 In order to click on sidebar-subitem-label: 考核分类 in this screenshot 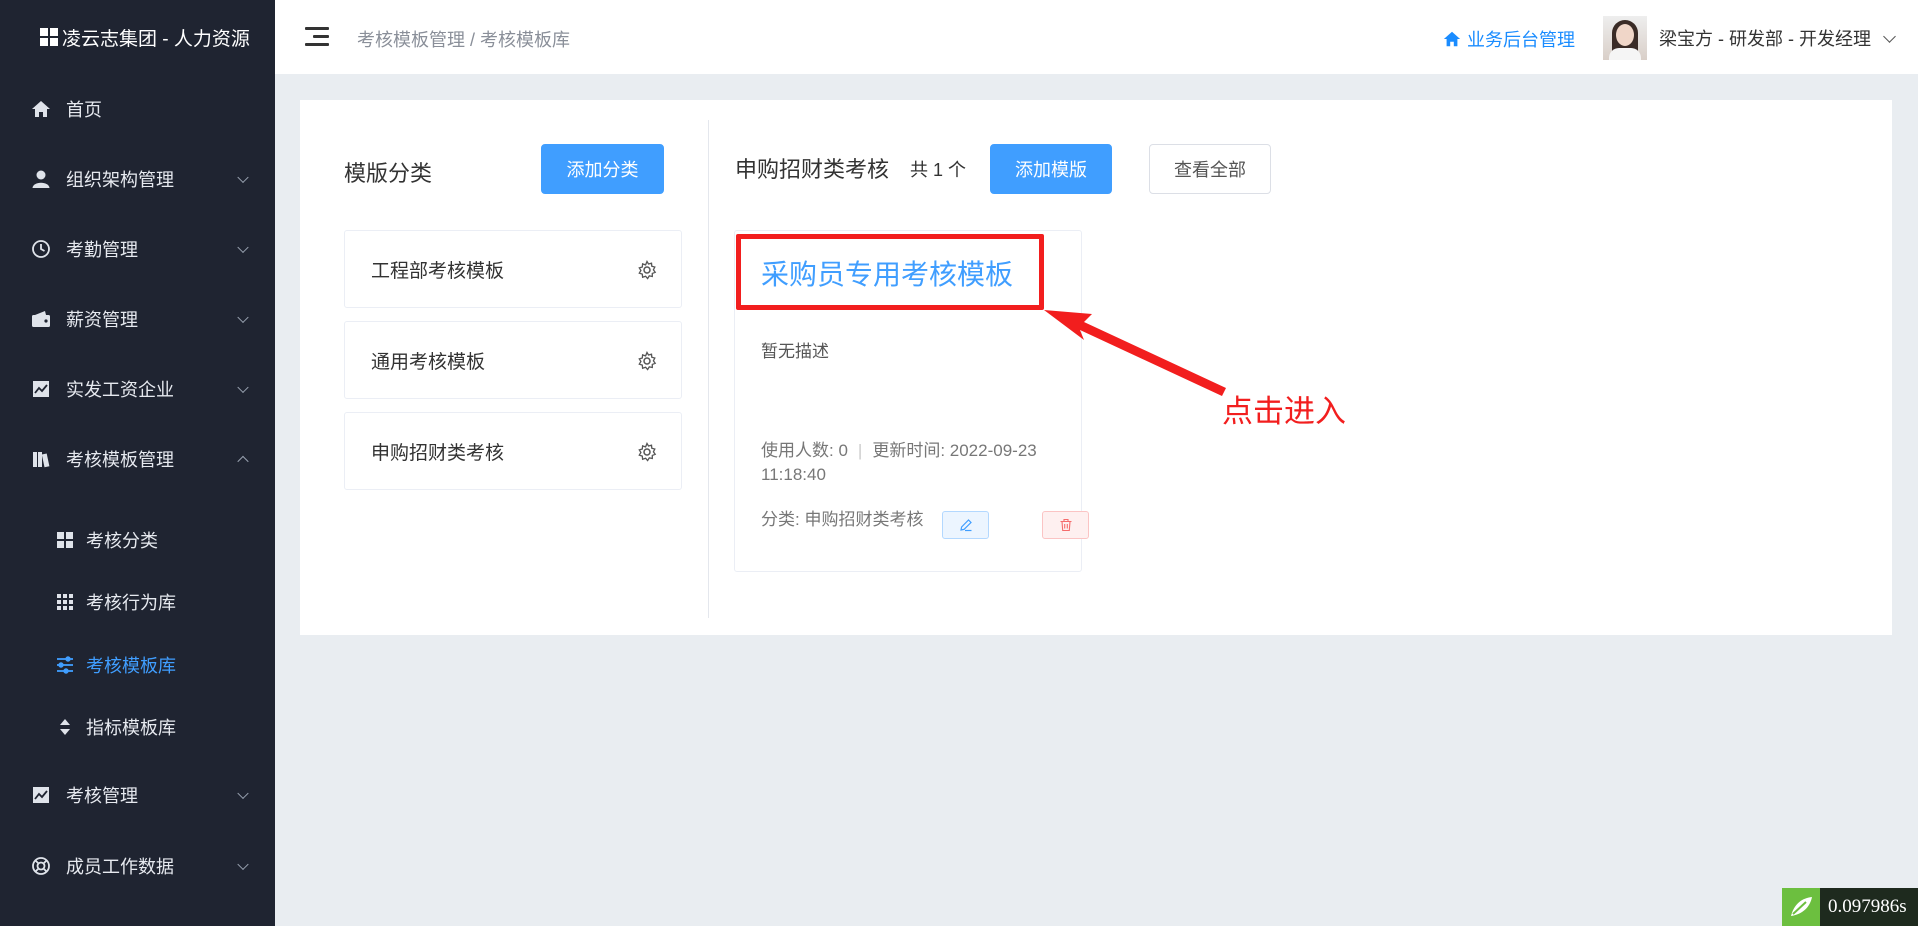, I will do `click(122, 541)`.